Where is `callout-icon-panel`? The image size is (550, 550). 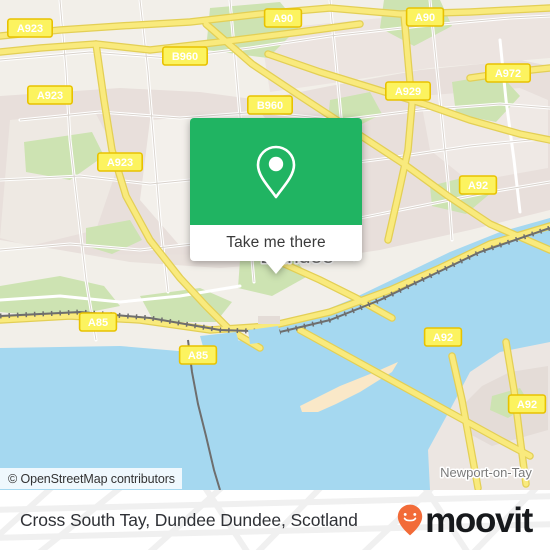 callout-icon-panel is located at coordinates (276, 171).